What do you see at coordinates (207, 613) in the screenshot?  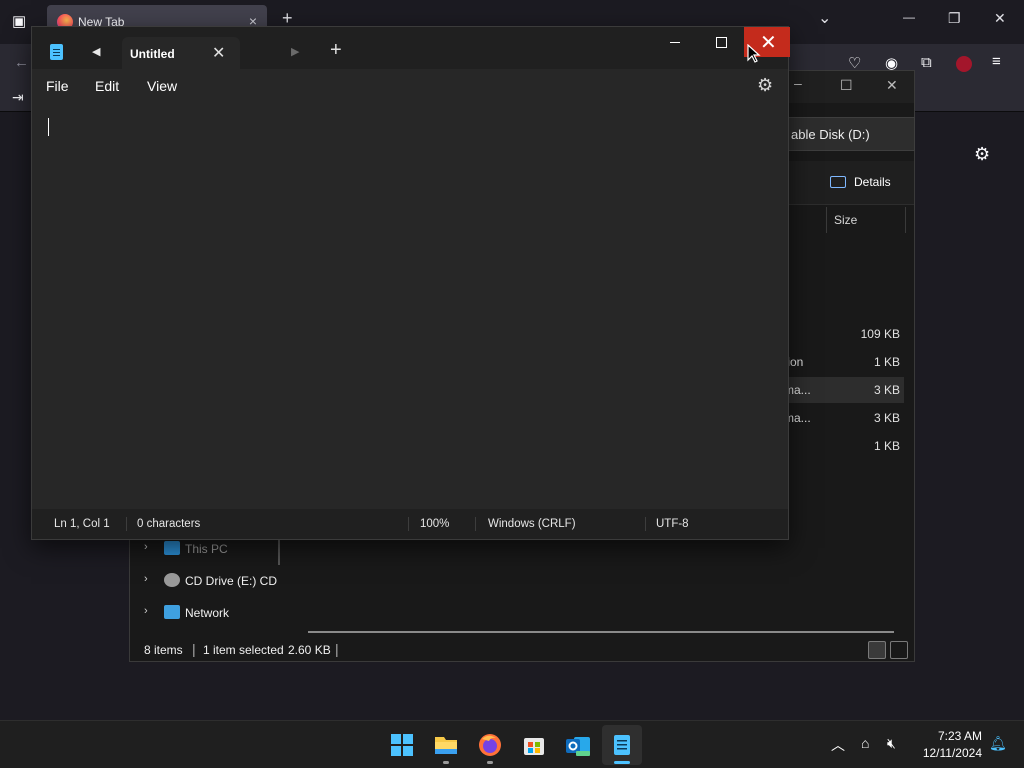 I see `nav-item-label: Network` at bounding box center [207, 613].